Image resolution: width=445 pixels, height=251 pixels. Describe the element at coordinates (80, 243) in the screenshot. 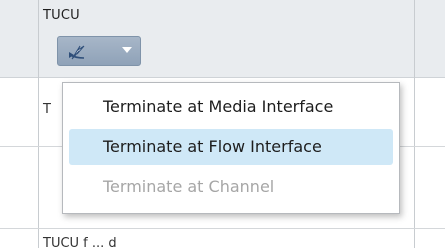

I see `row-cell-text: TUCU f ... d` at that location.